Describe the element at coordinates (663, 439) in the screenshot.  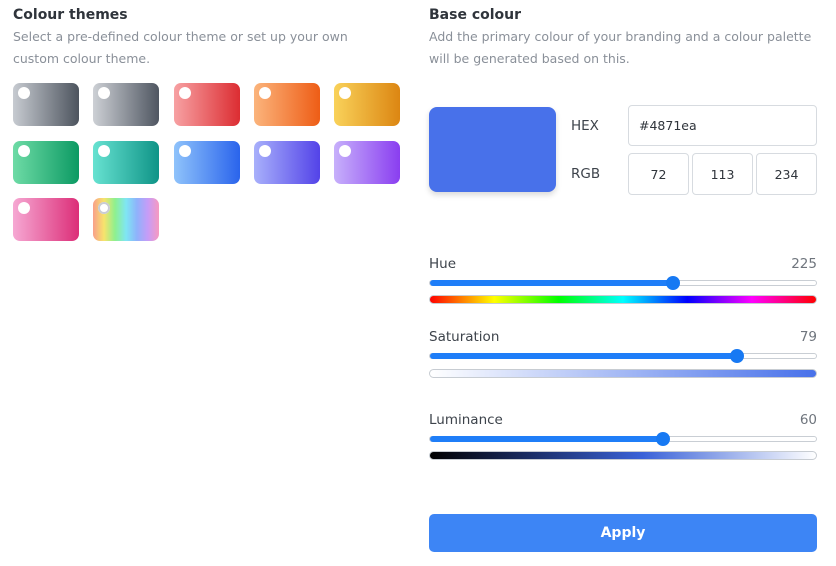
I see `luminance-slider-thumb` at that location.